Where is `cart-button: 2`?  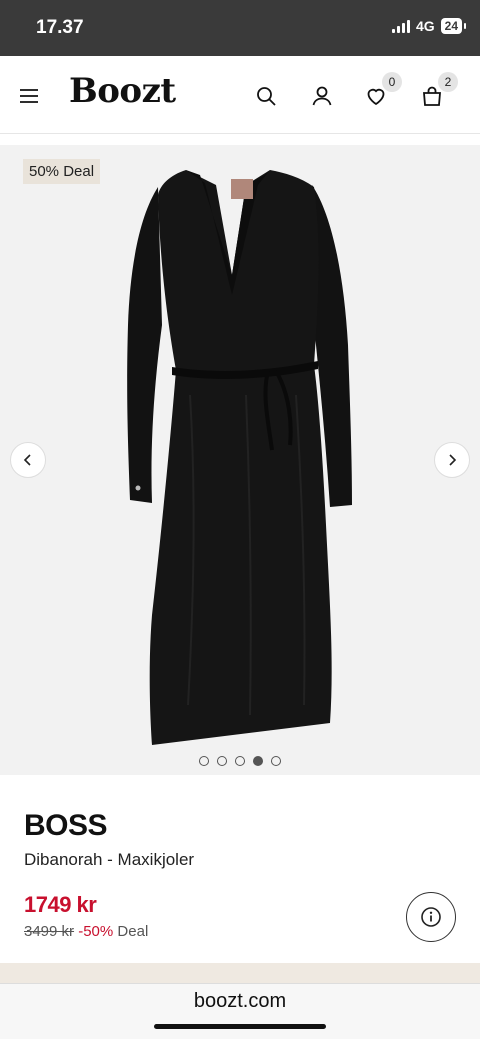 cart-button: 2 is located at coordinates (437, 92).